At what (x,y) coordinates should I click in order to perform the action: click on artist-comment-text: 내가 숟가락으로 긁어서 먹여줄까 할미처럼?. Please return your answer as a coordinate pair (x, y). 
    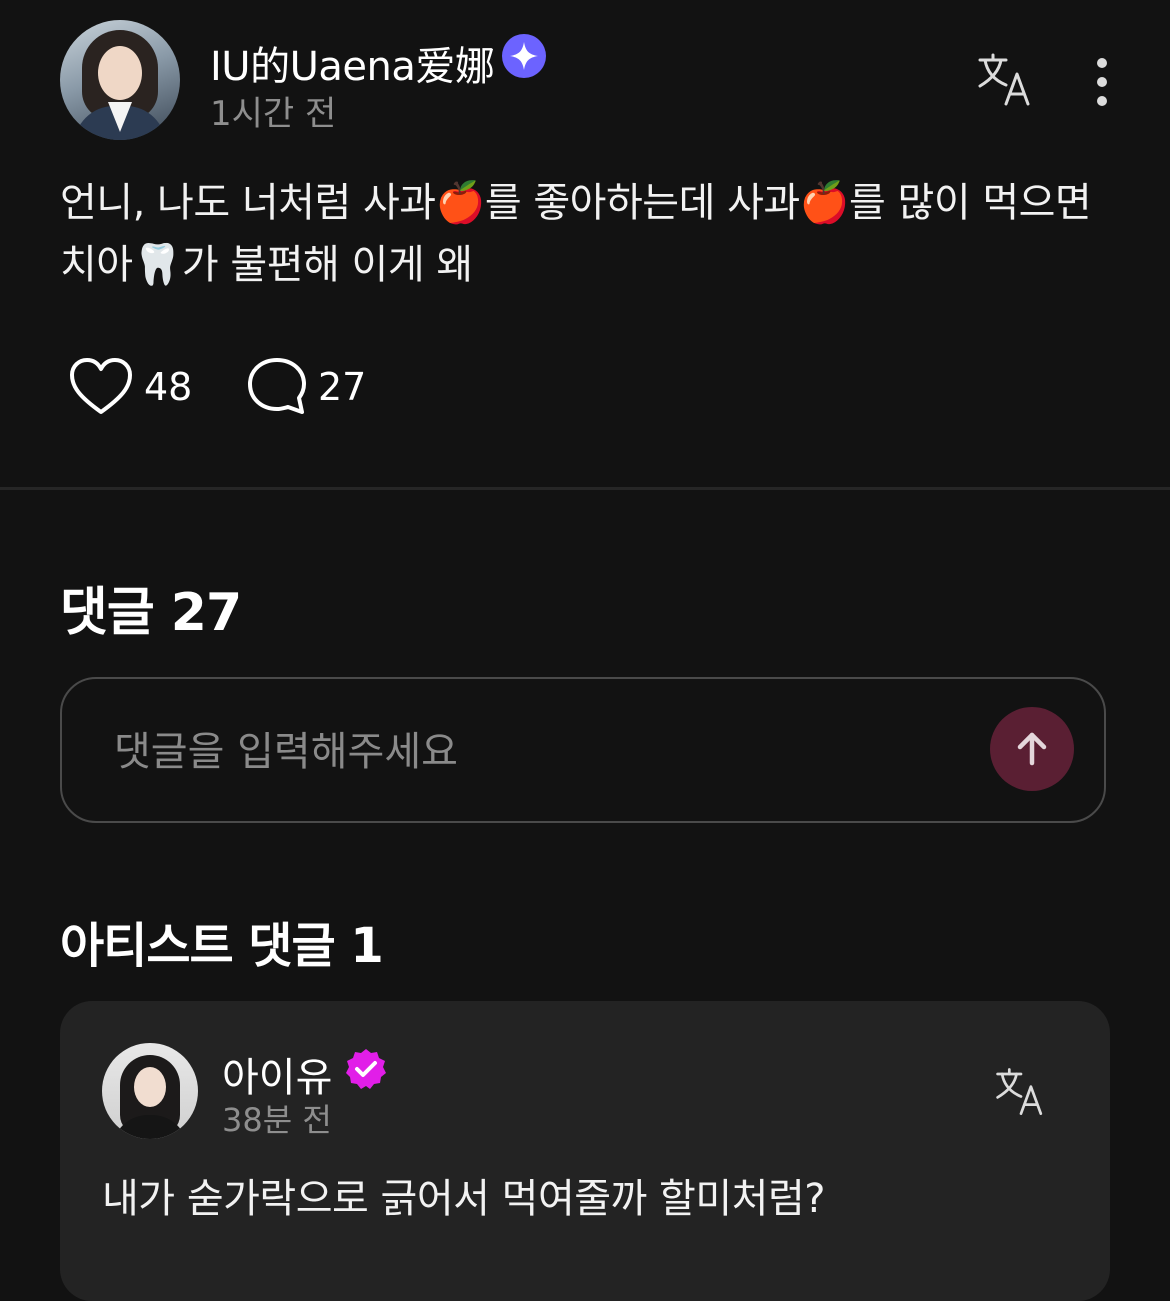
    Looking at the image, I should click on (464, 1199).